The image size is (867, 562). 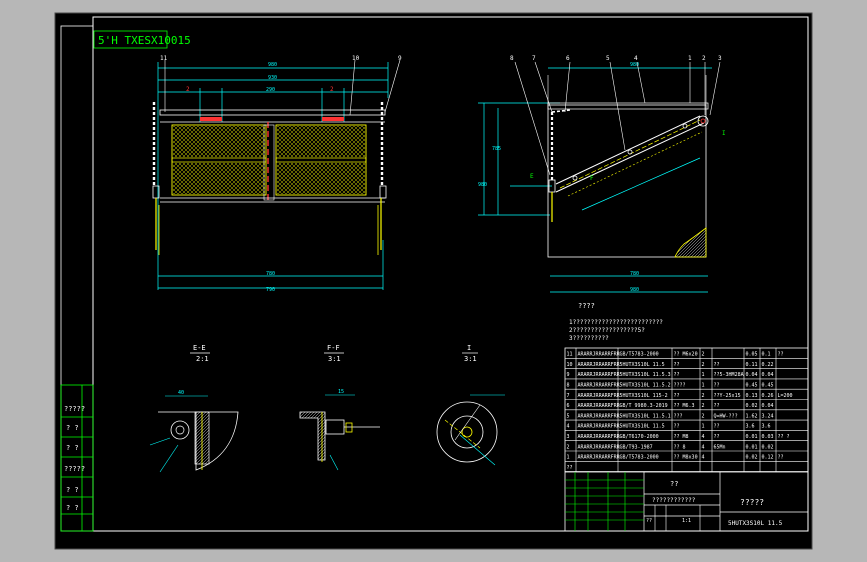 What do you see at coordinates (680, 447) in the screenshot?
I see `bom-cell: ?? 8` at bounding box center [680, 447].